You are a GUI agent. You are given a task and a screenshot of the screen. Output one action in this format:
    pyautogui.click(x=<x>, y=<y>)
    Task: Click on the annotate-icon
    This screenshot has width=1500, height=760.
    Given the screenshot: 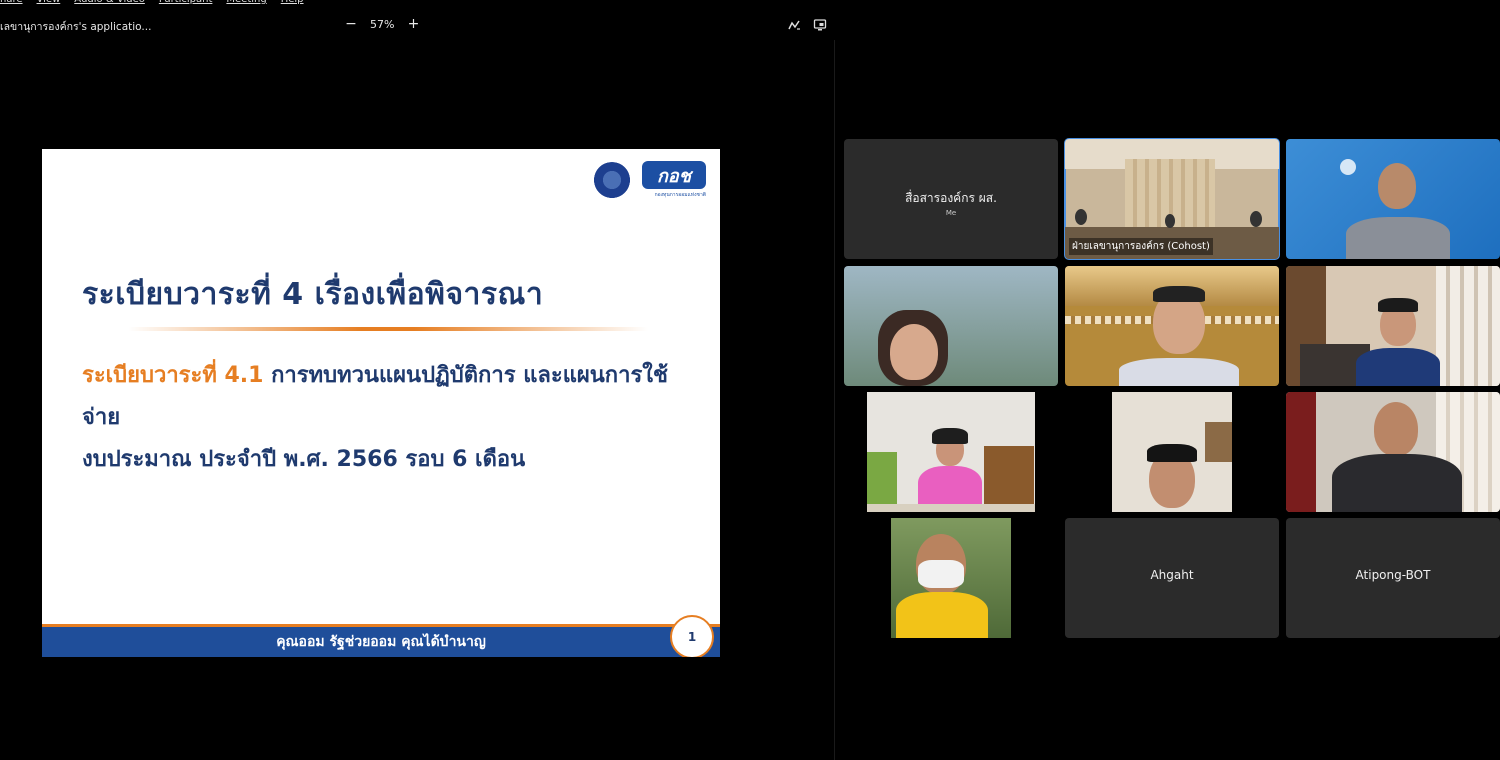 What is the action you would take?
    pyautogui.click(x=794, y=25)
    